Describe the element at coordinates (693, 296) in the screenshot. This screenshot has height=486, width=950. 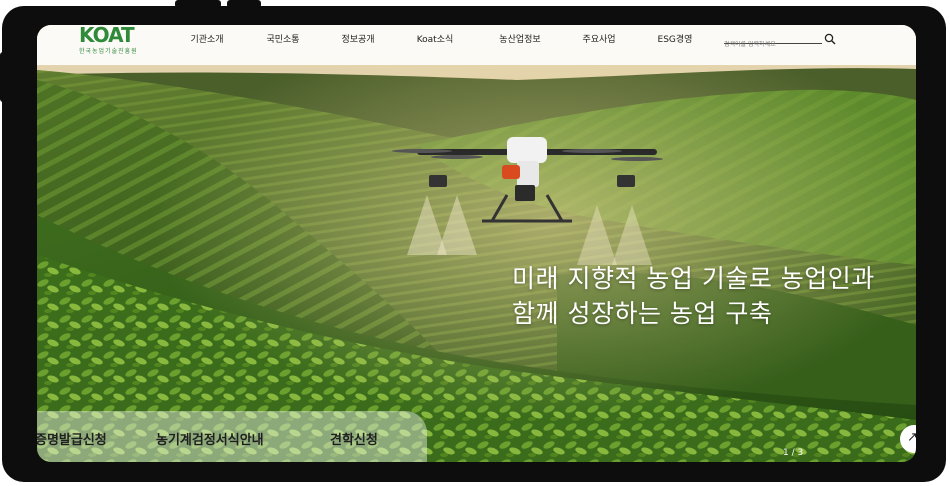
I see `hero-headline: 미래 지향적 농업 기술로 농업인과 함께 성장하는 농업 구축` at that location.